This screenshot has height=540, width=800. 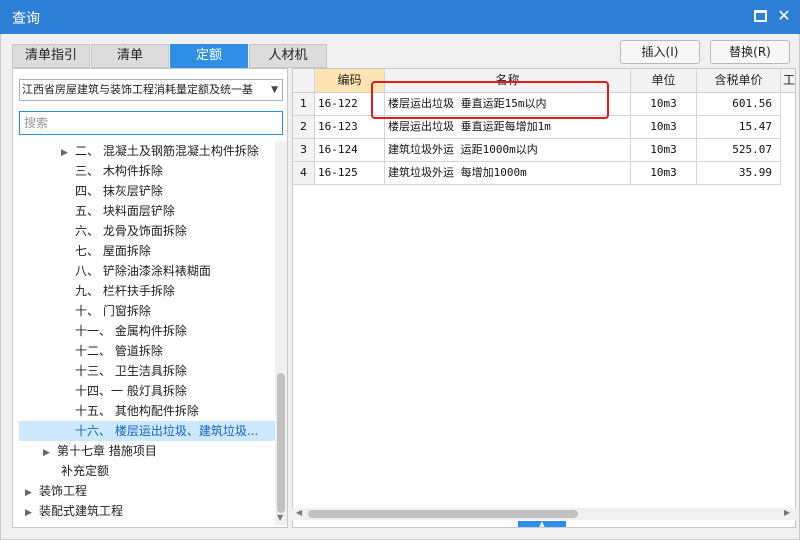 I want to click on tree-item-label: 三、 木构件拆除, so click(x=119, y=171).